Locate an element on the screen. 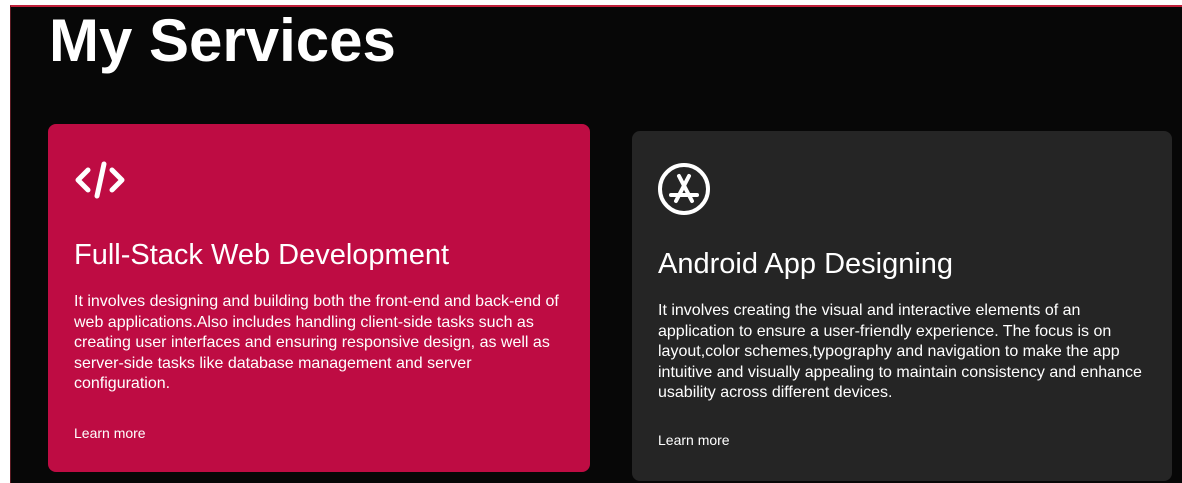  app-store-icon is located at coordinates (684, 189).